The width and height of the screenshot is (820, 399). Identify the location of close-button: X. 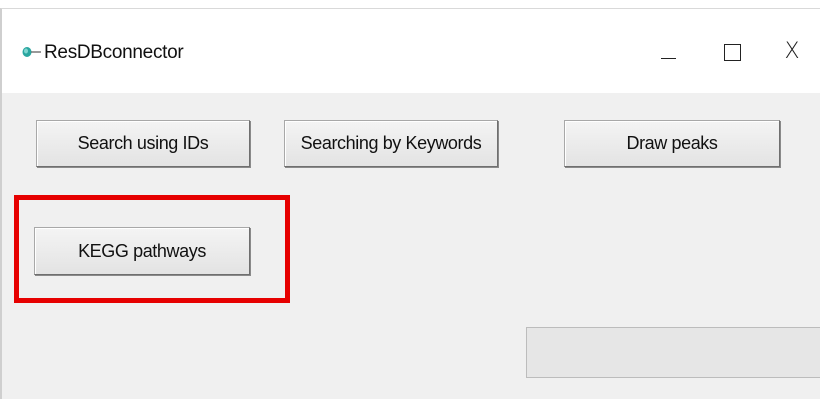
(791, 52).